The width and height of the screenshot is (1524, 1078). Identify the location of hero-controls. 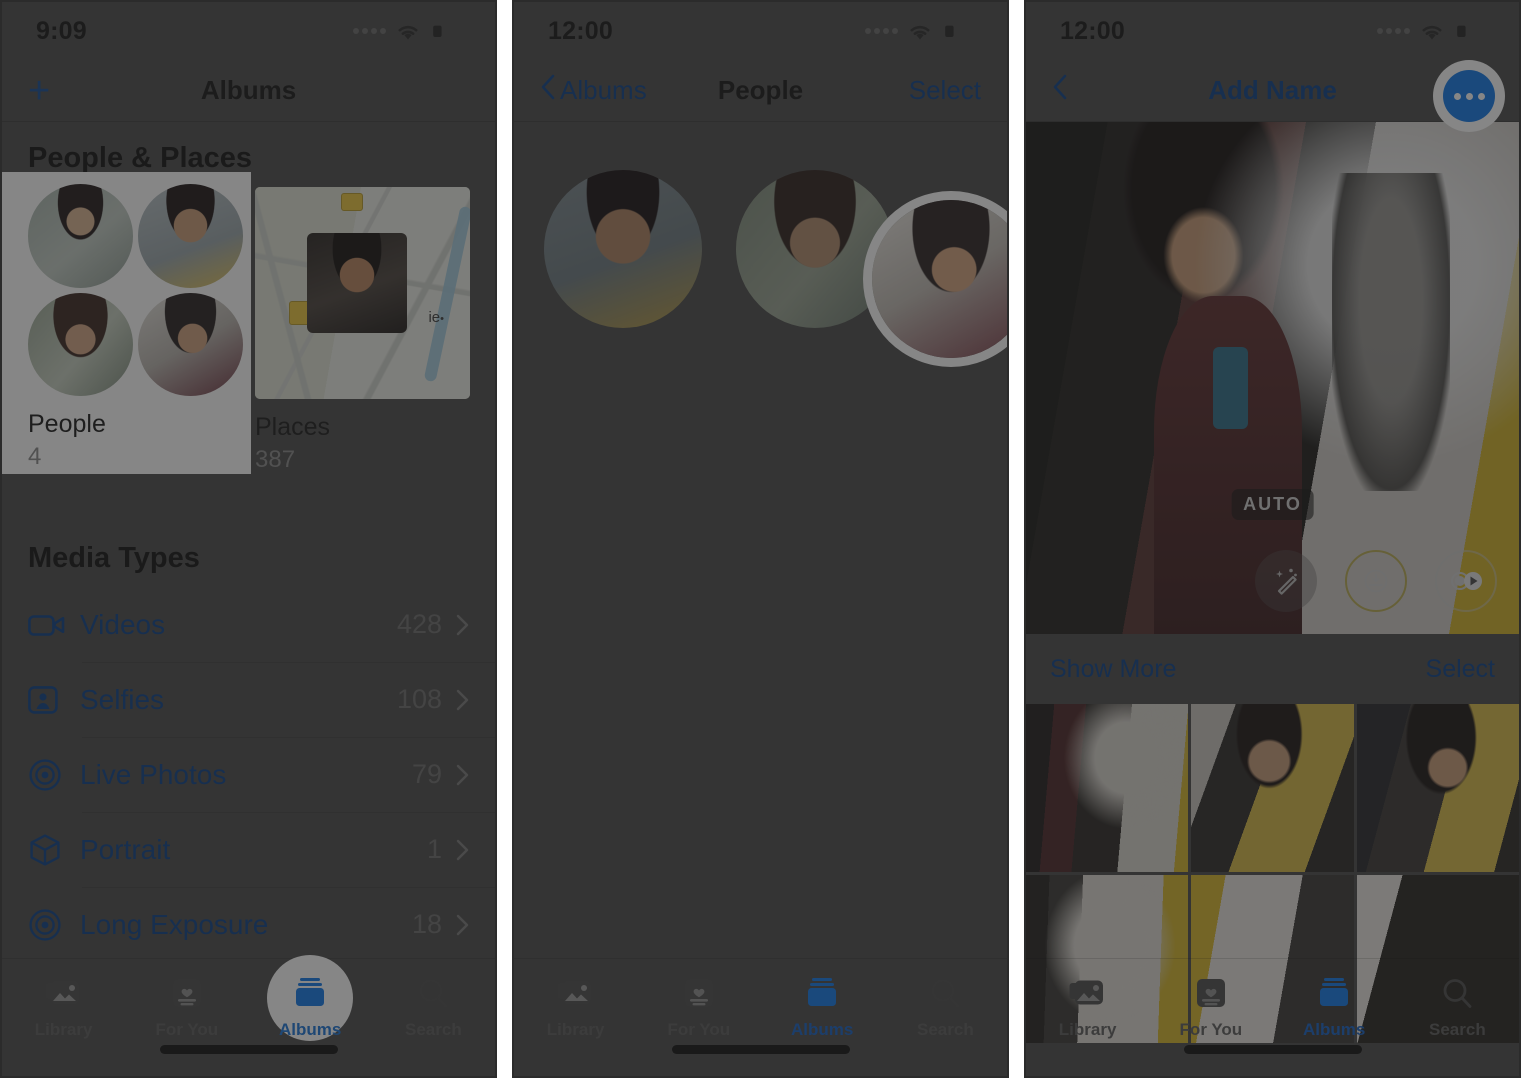
(1376, 581).